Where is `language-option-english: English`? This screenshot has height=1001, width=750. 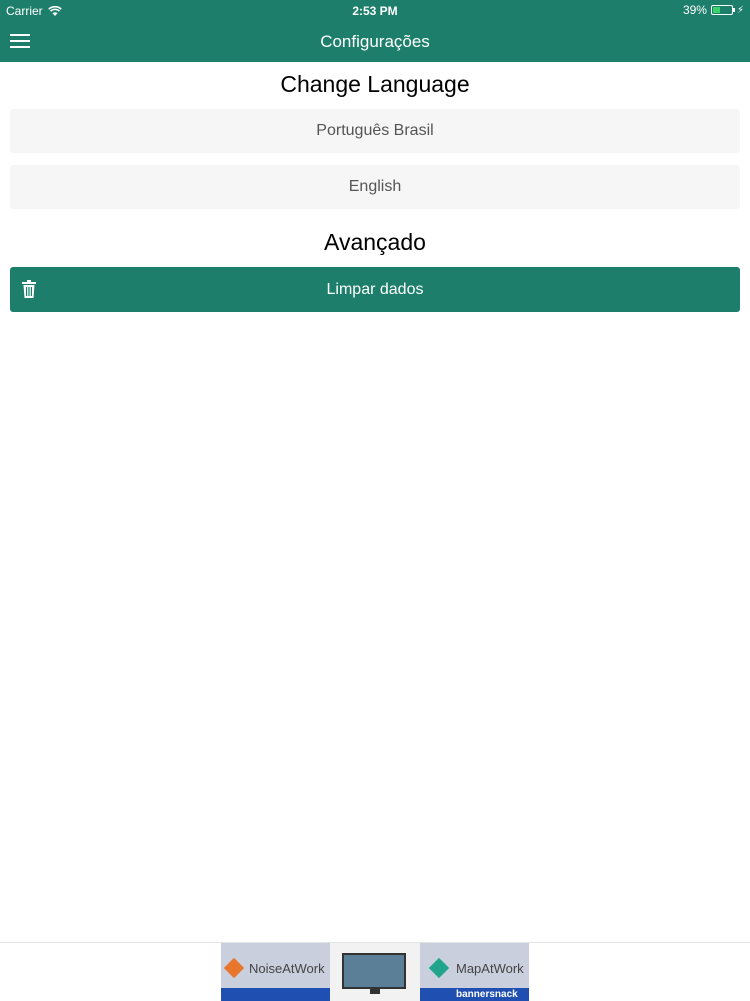
language-option-english: English is located at coordinates (375, 187).